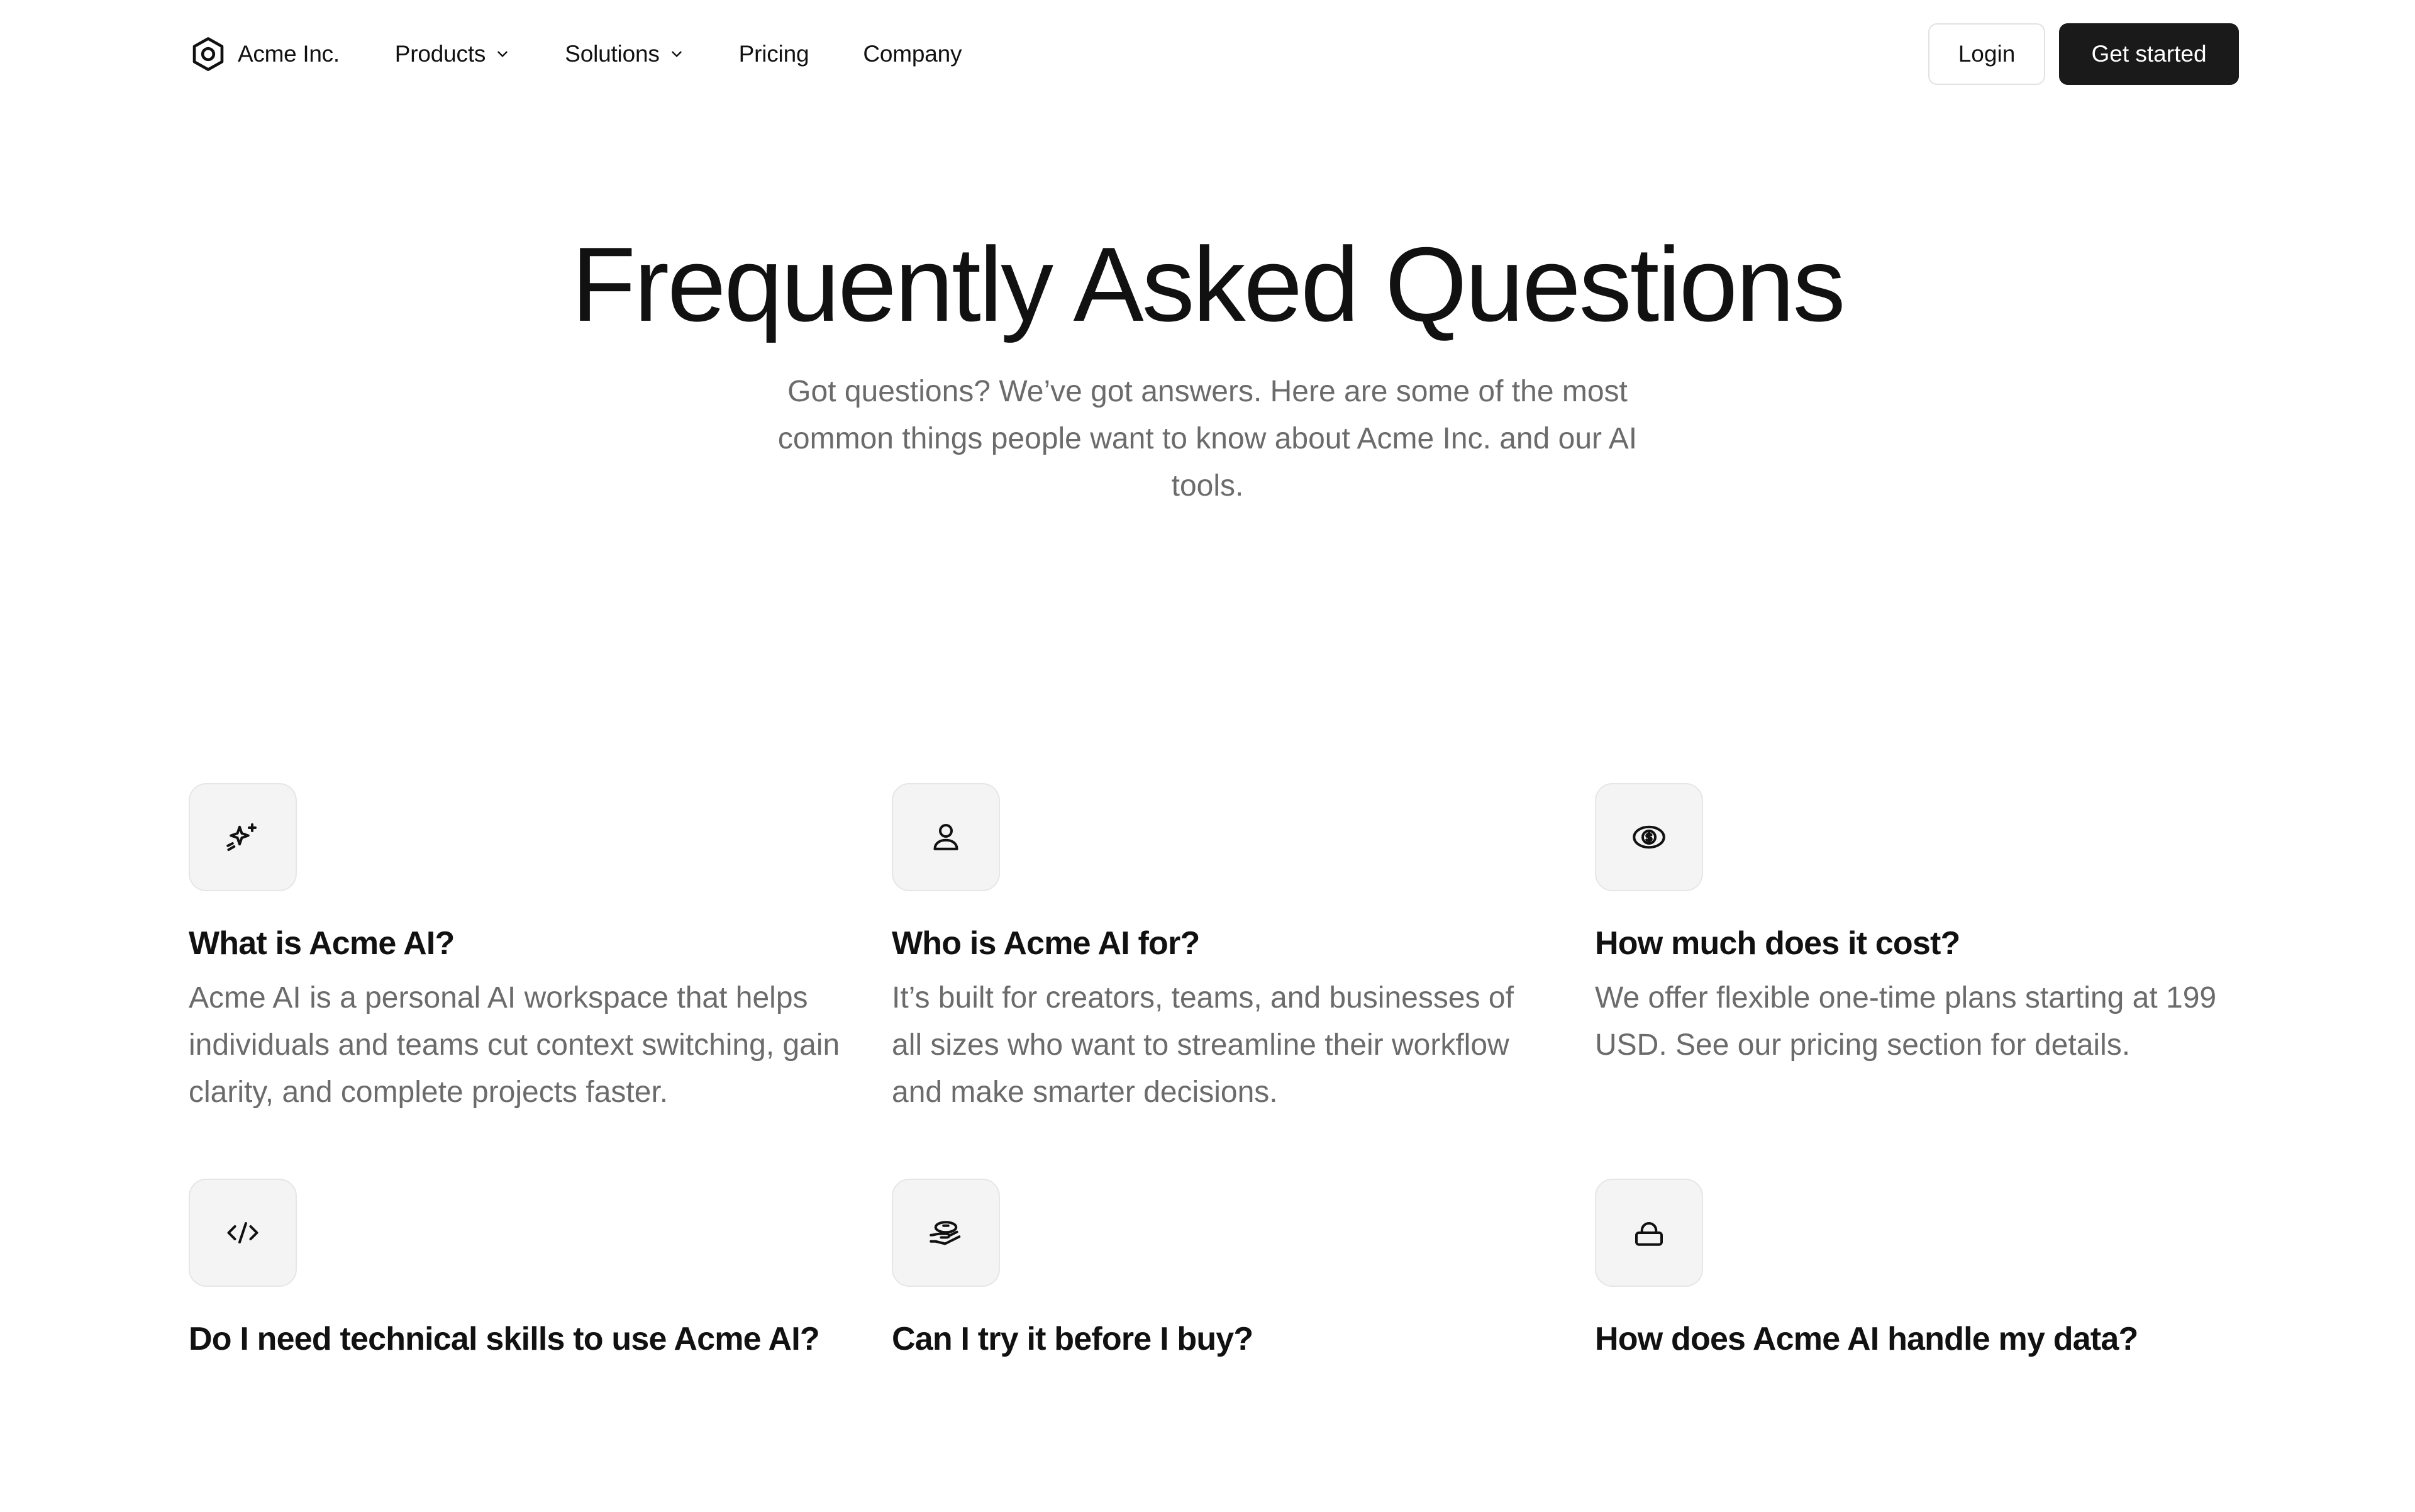 The image size is (2415, 1512). I want to click on nav-solutions-label: Solutions, so click(612, 54).